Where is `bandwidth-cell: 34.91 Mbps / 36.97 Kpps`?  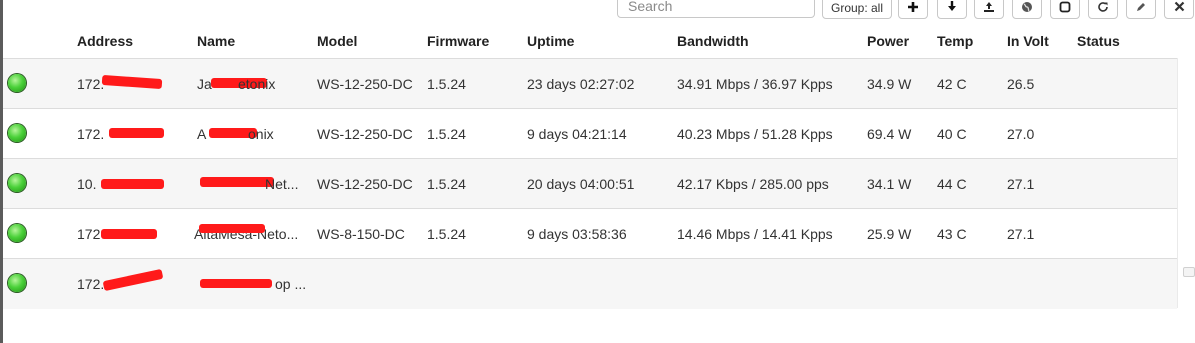
bandwidth-cell: 34.91 Mbps / 36.97 Kpps is located at coordinates (755, 84).